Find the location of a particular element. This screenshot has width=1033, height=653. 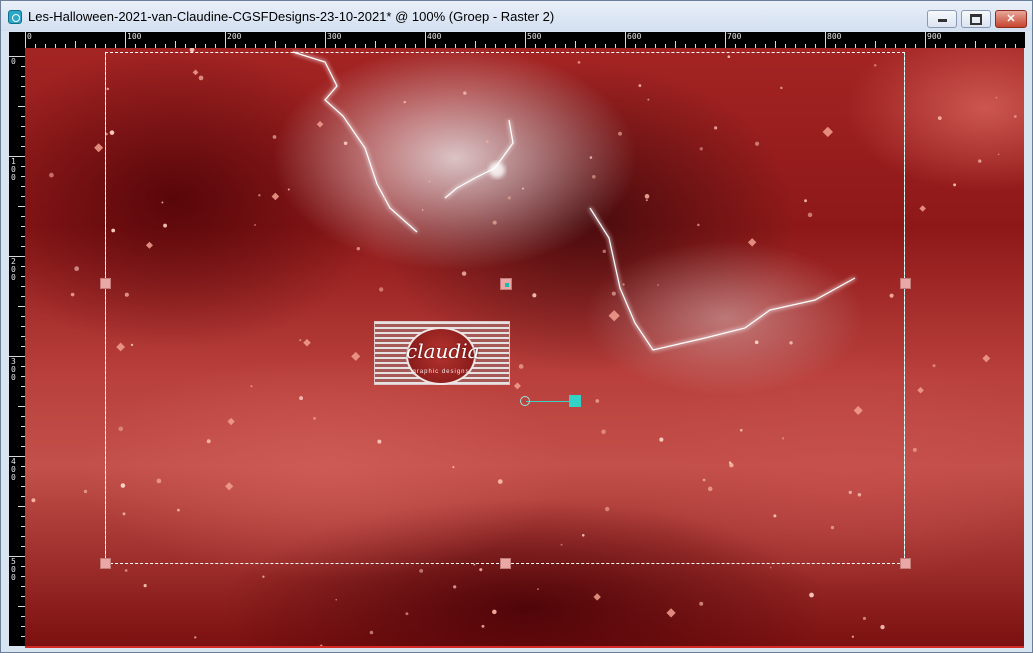

pivot-point-icon is located at coordinates (525, 401).